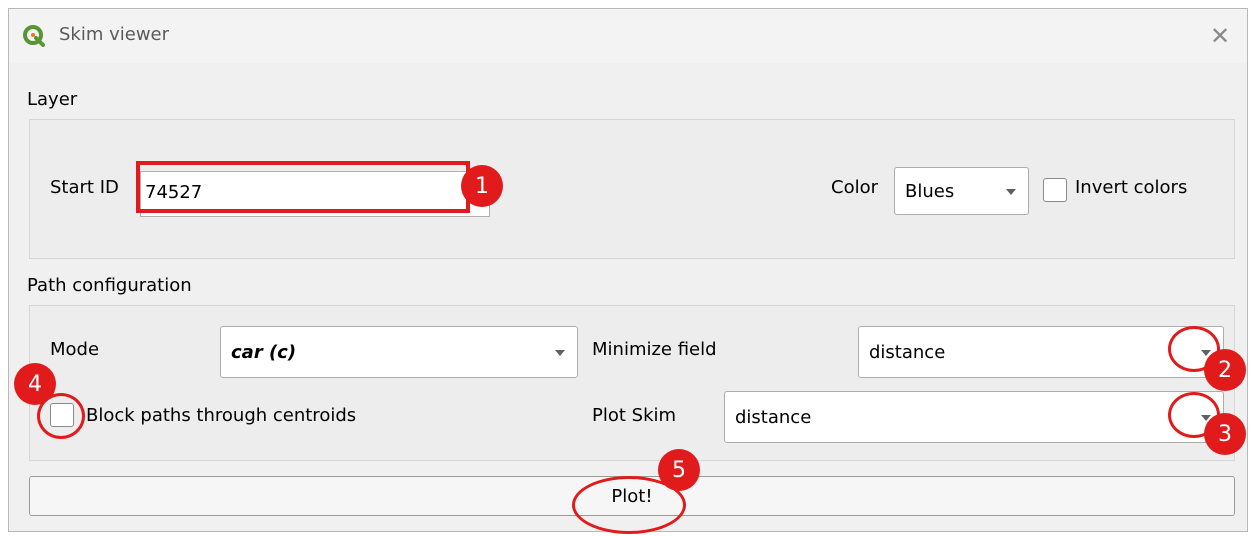 This screenshot has height=536, width=1253. I want to click on title-bar: Skim viewer ✕, so click(628, 36).